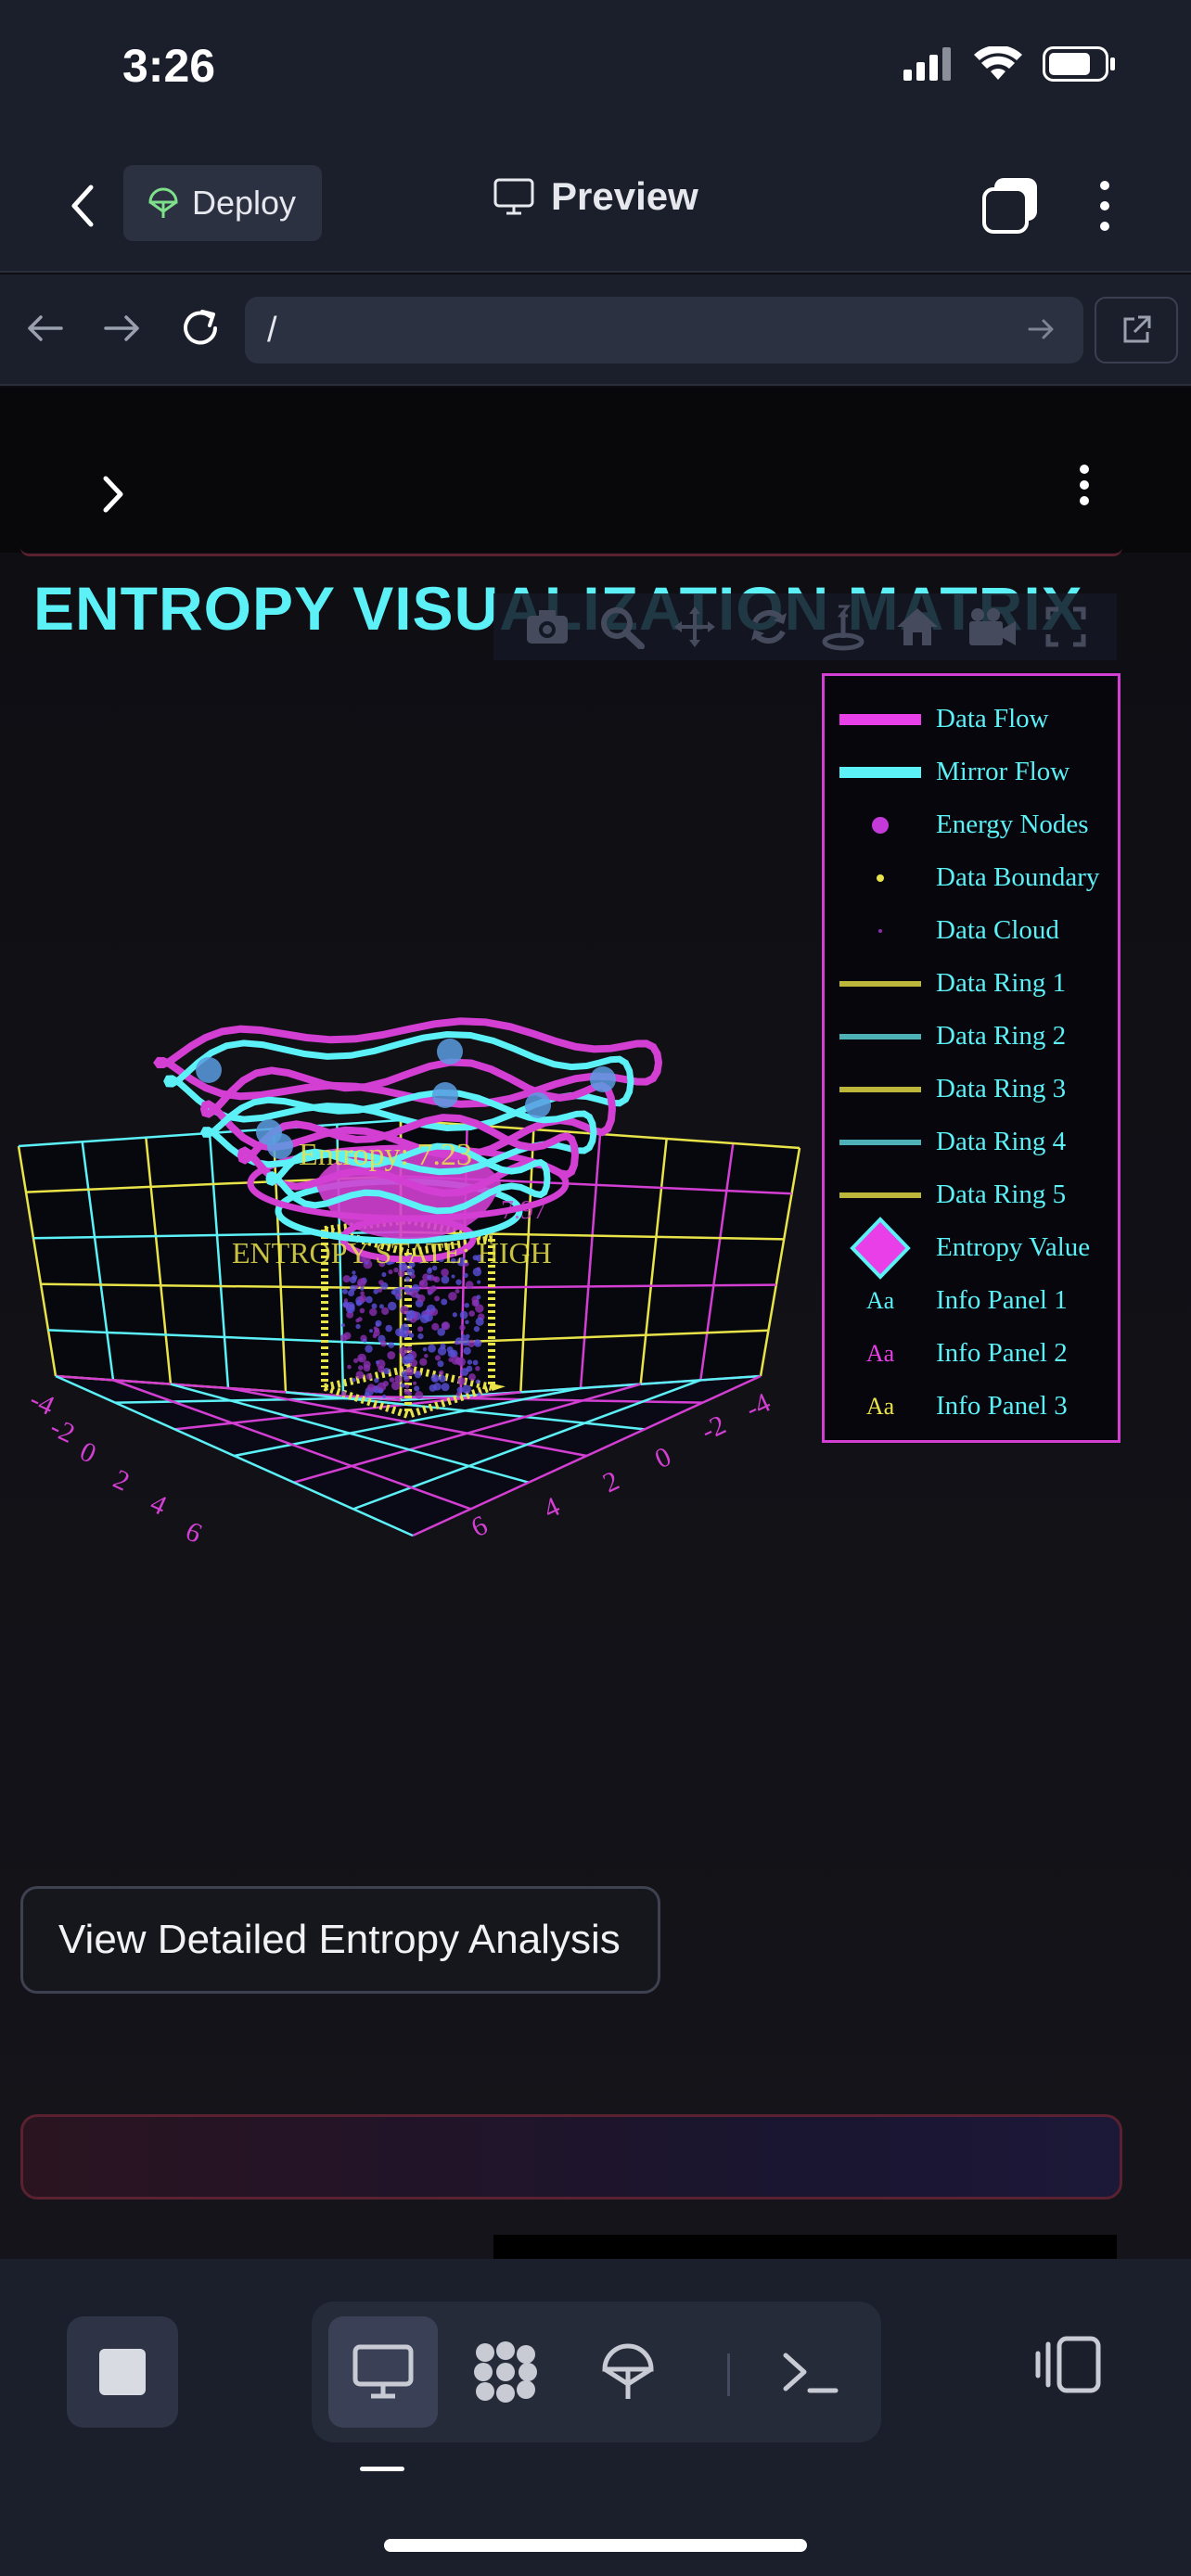 This screenshot has width=1191, height=2576. I want to click on open-external-button, so click(1136, 330).